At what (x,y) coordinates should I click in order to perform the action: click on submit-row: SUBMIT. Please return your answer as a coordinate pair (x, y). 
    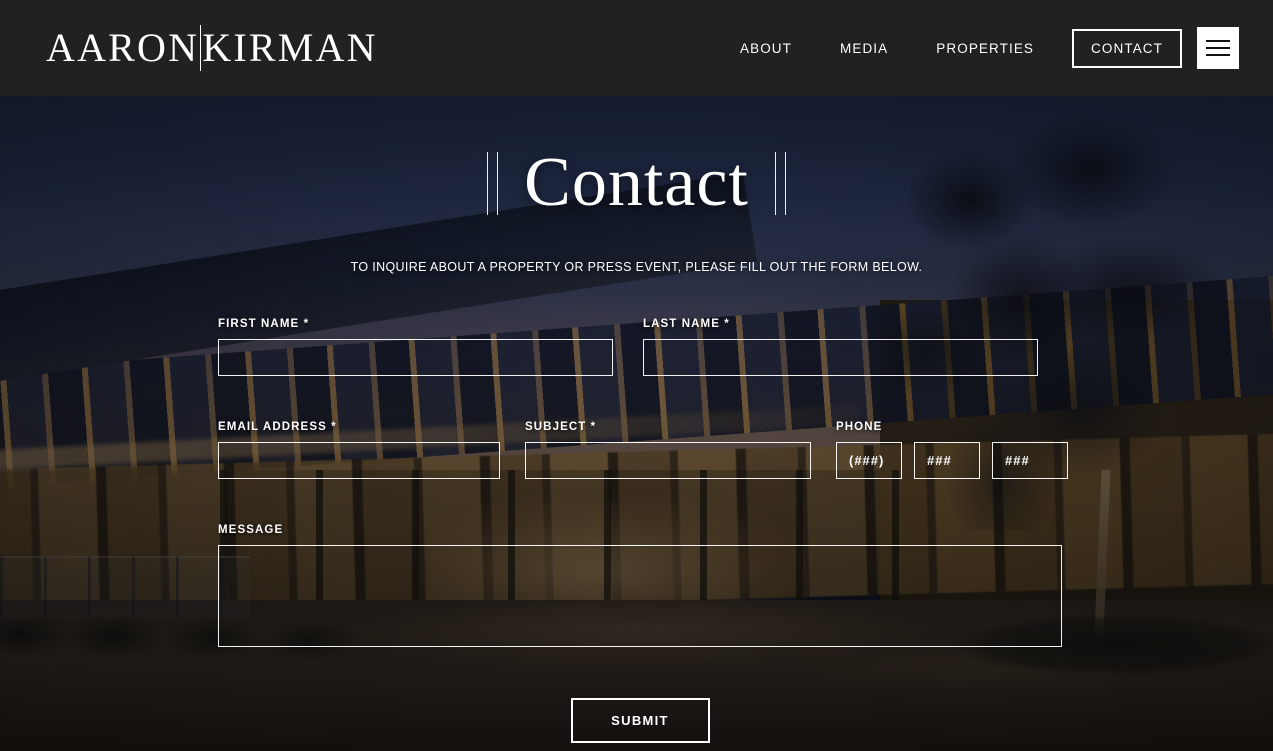
    Looking at the image, I should click on (640, 720).